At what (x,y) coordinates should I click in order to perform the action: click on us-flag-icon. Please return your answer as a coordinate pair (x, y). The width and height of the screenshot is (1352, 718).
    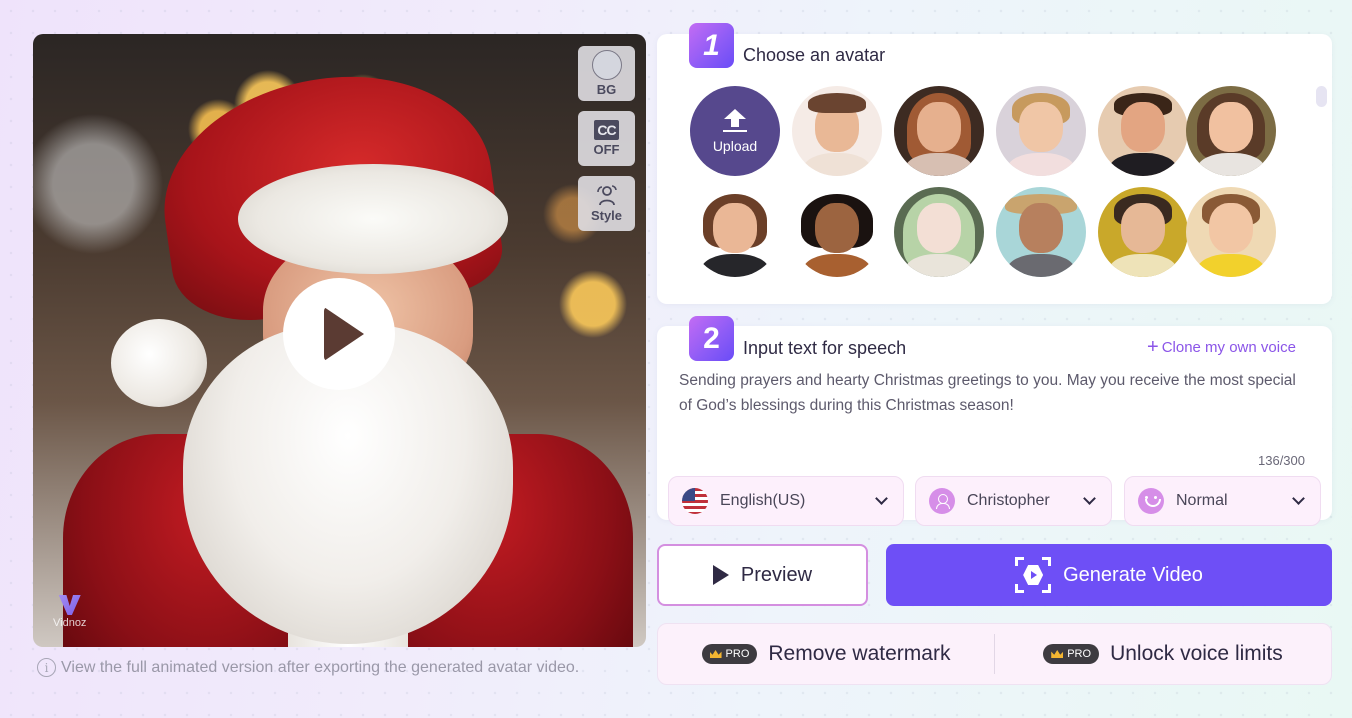
    Looking at the image, I should click on (695, 501).